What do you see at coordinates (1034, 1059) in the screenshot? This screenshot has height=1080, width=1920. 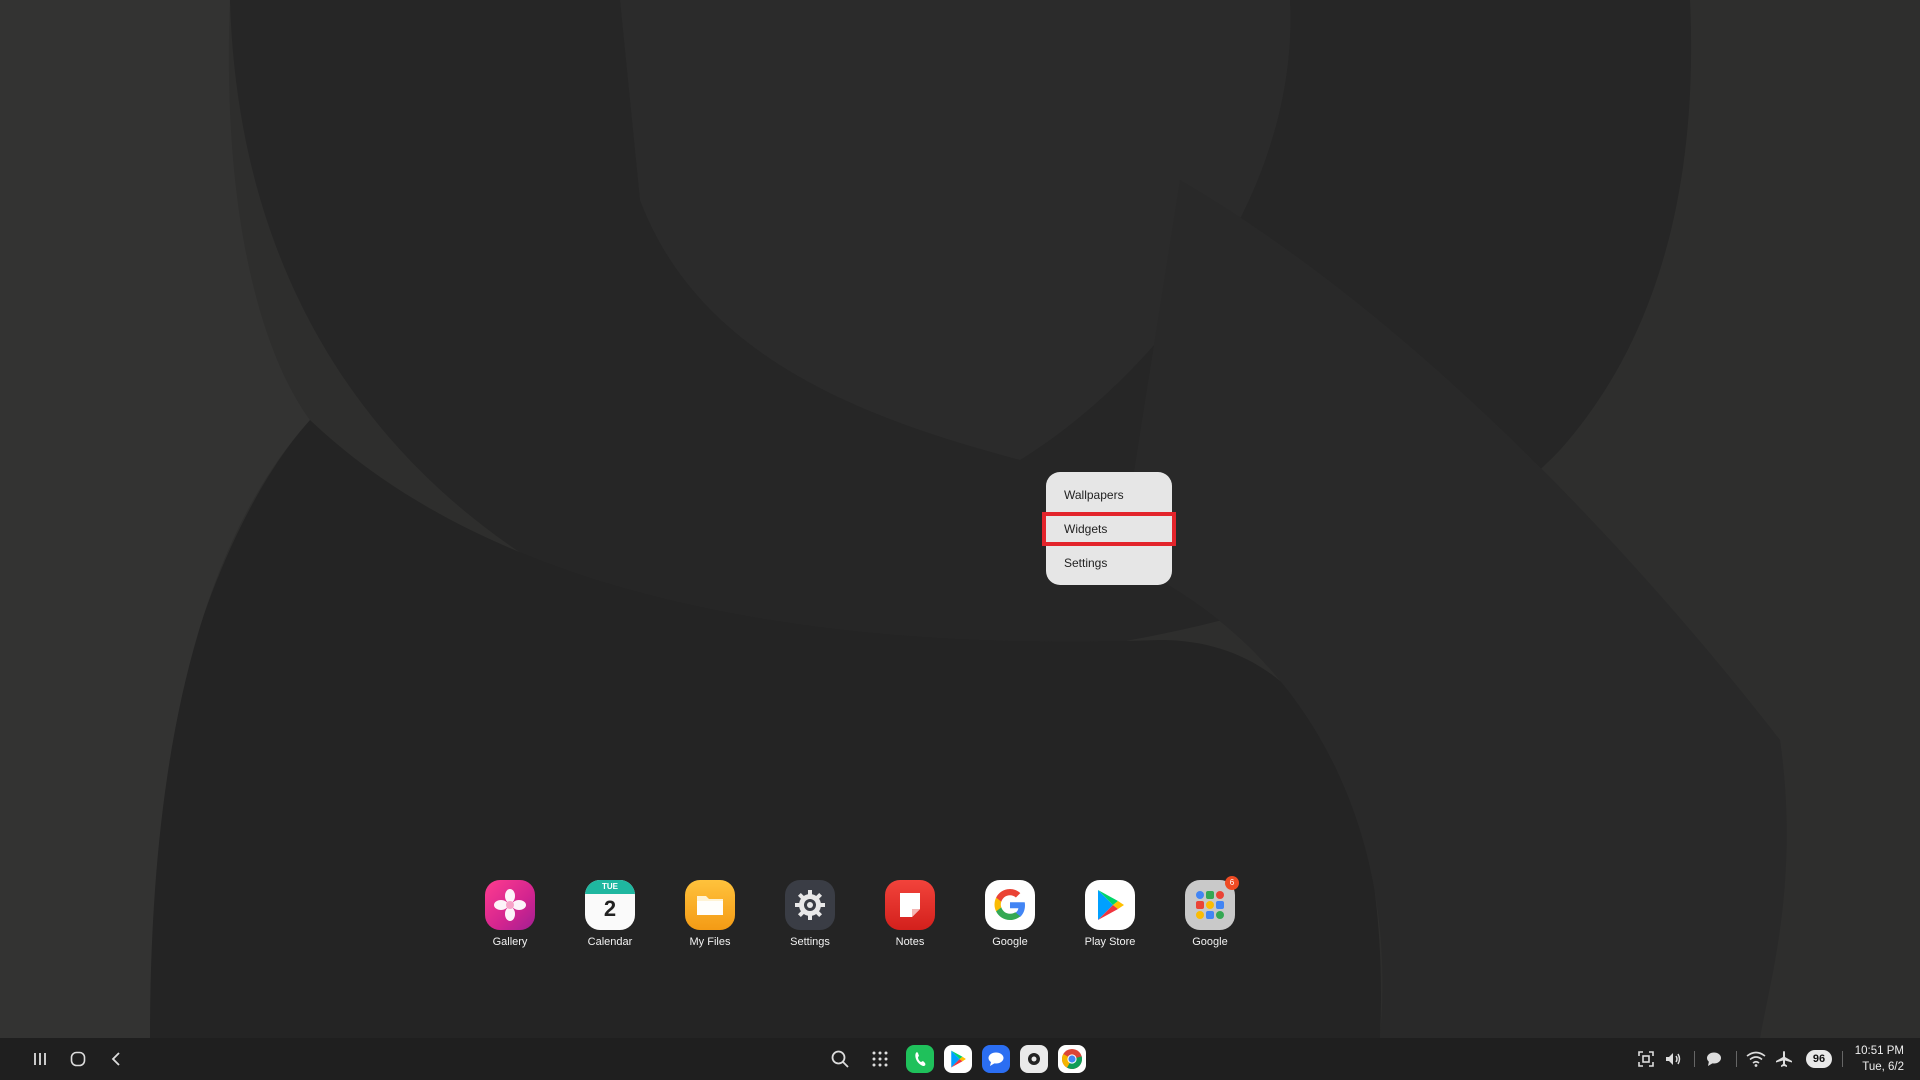 I see `camera-icon` at bounding box center [1034, 1059].